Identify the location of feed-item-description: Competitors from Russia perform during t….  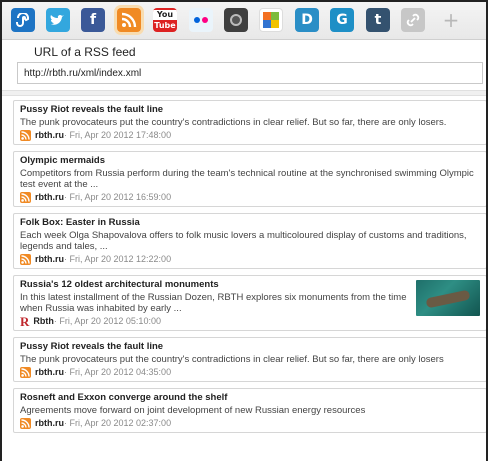
(247, 179).